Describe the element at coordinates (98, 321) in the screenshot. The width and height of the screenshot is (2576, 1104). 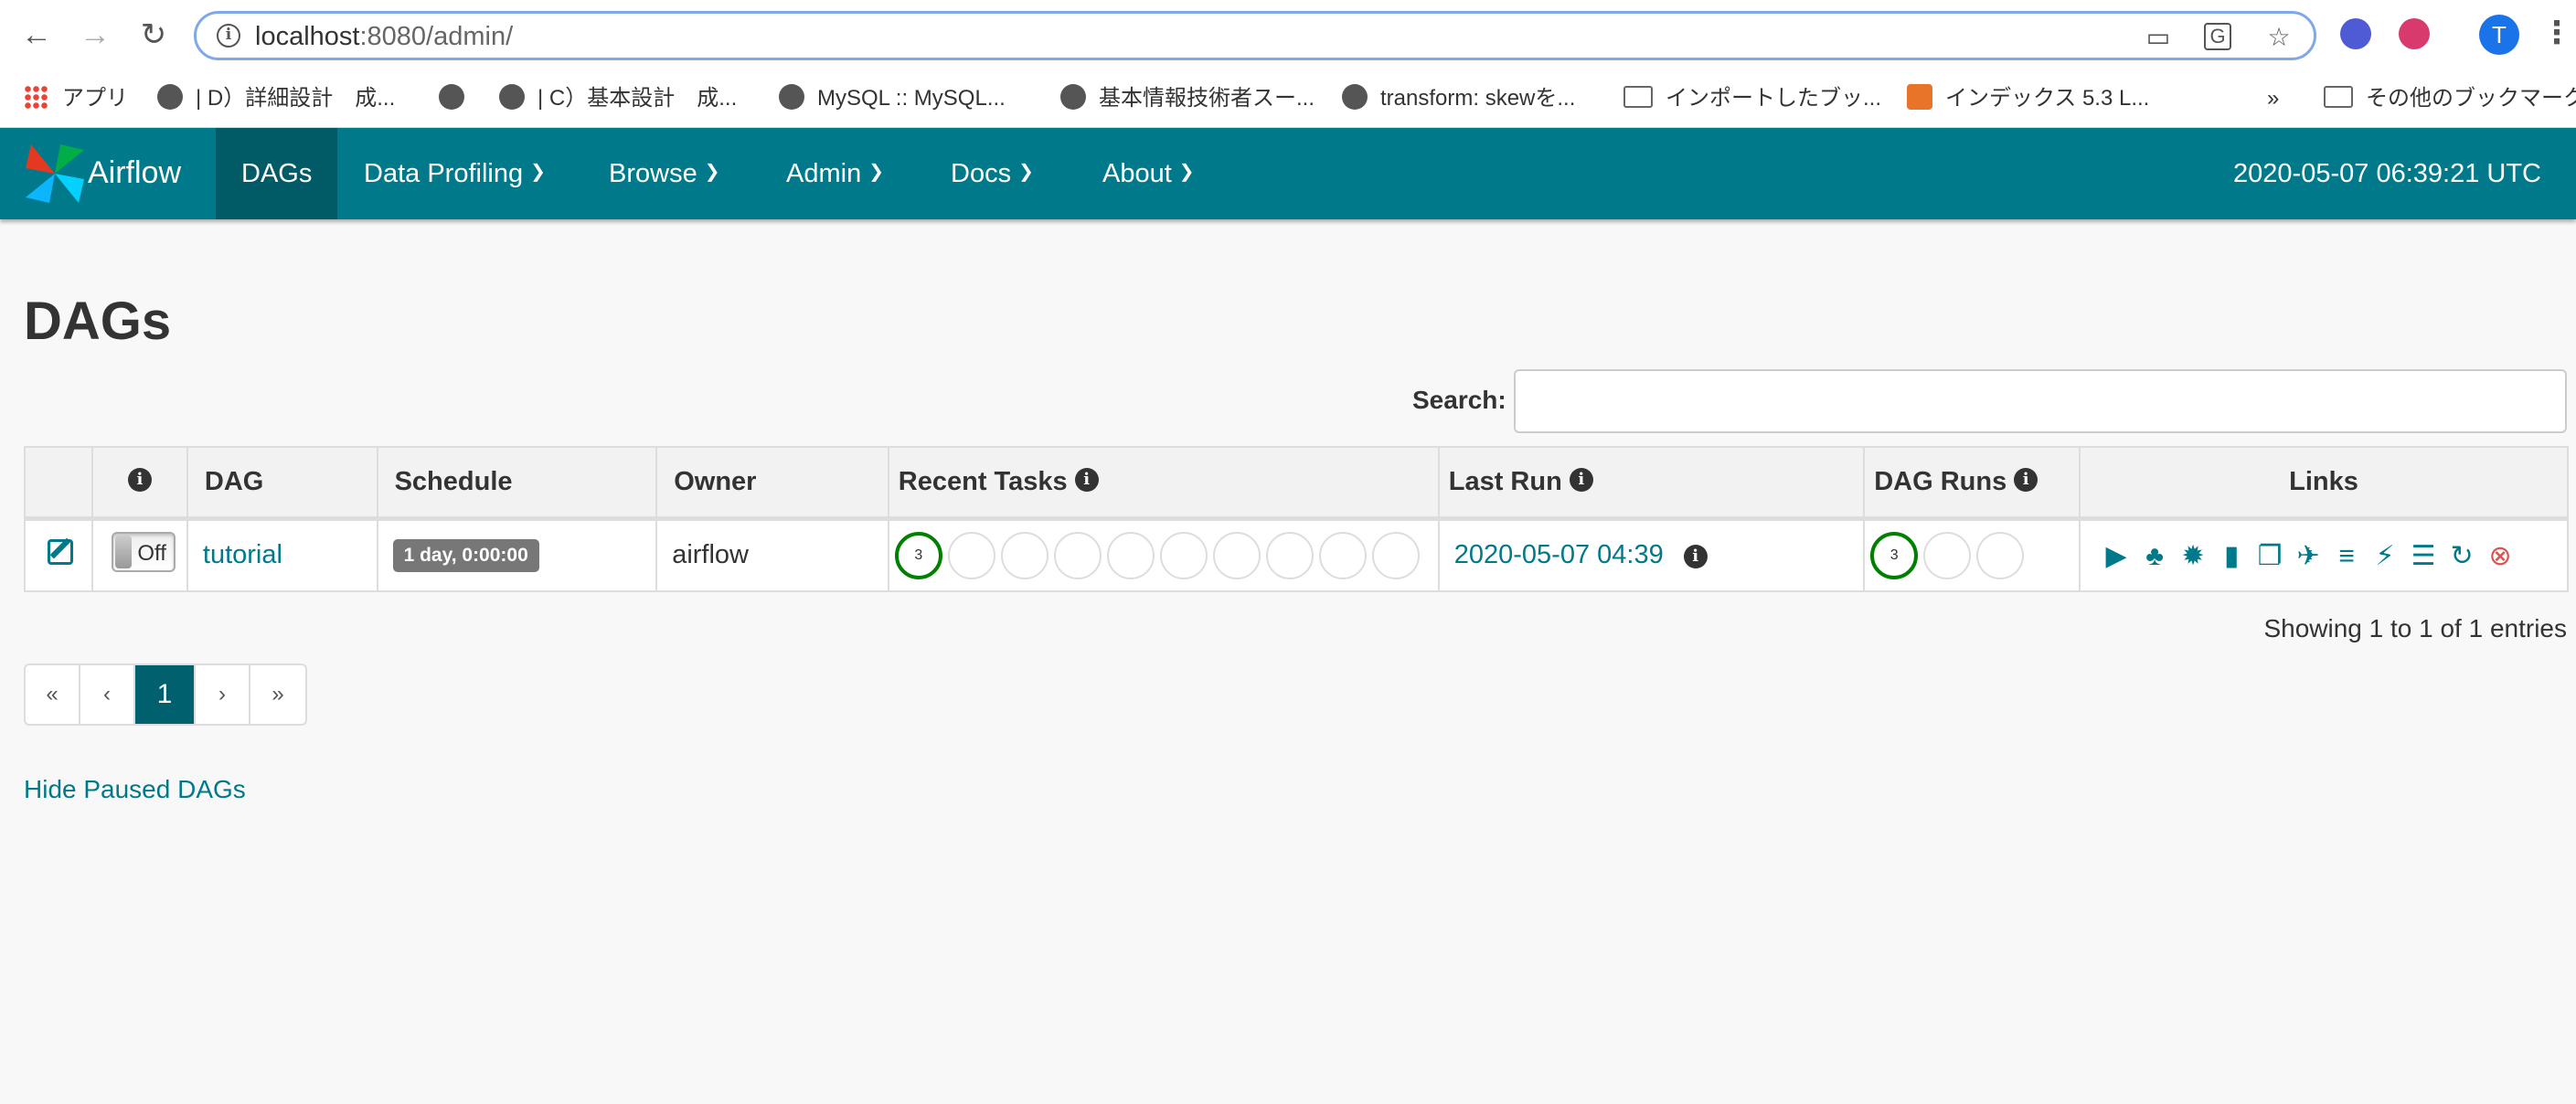
I see `page-title: DAGs` at that location.